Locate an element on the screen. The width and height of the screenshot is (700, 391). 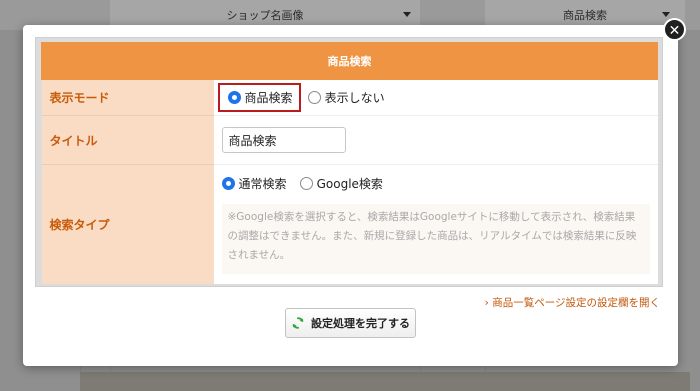
background-footer is located at coordinates (385, 381).